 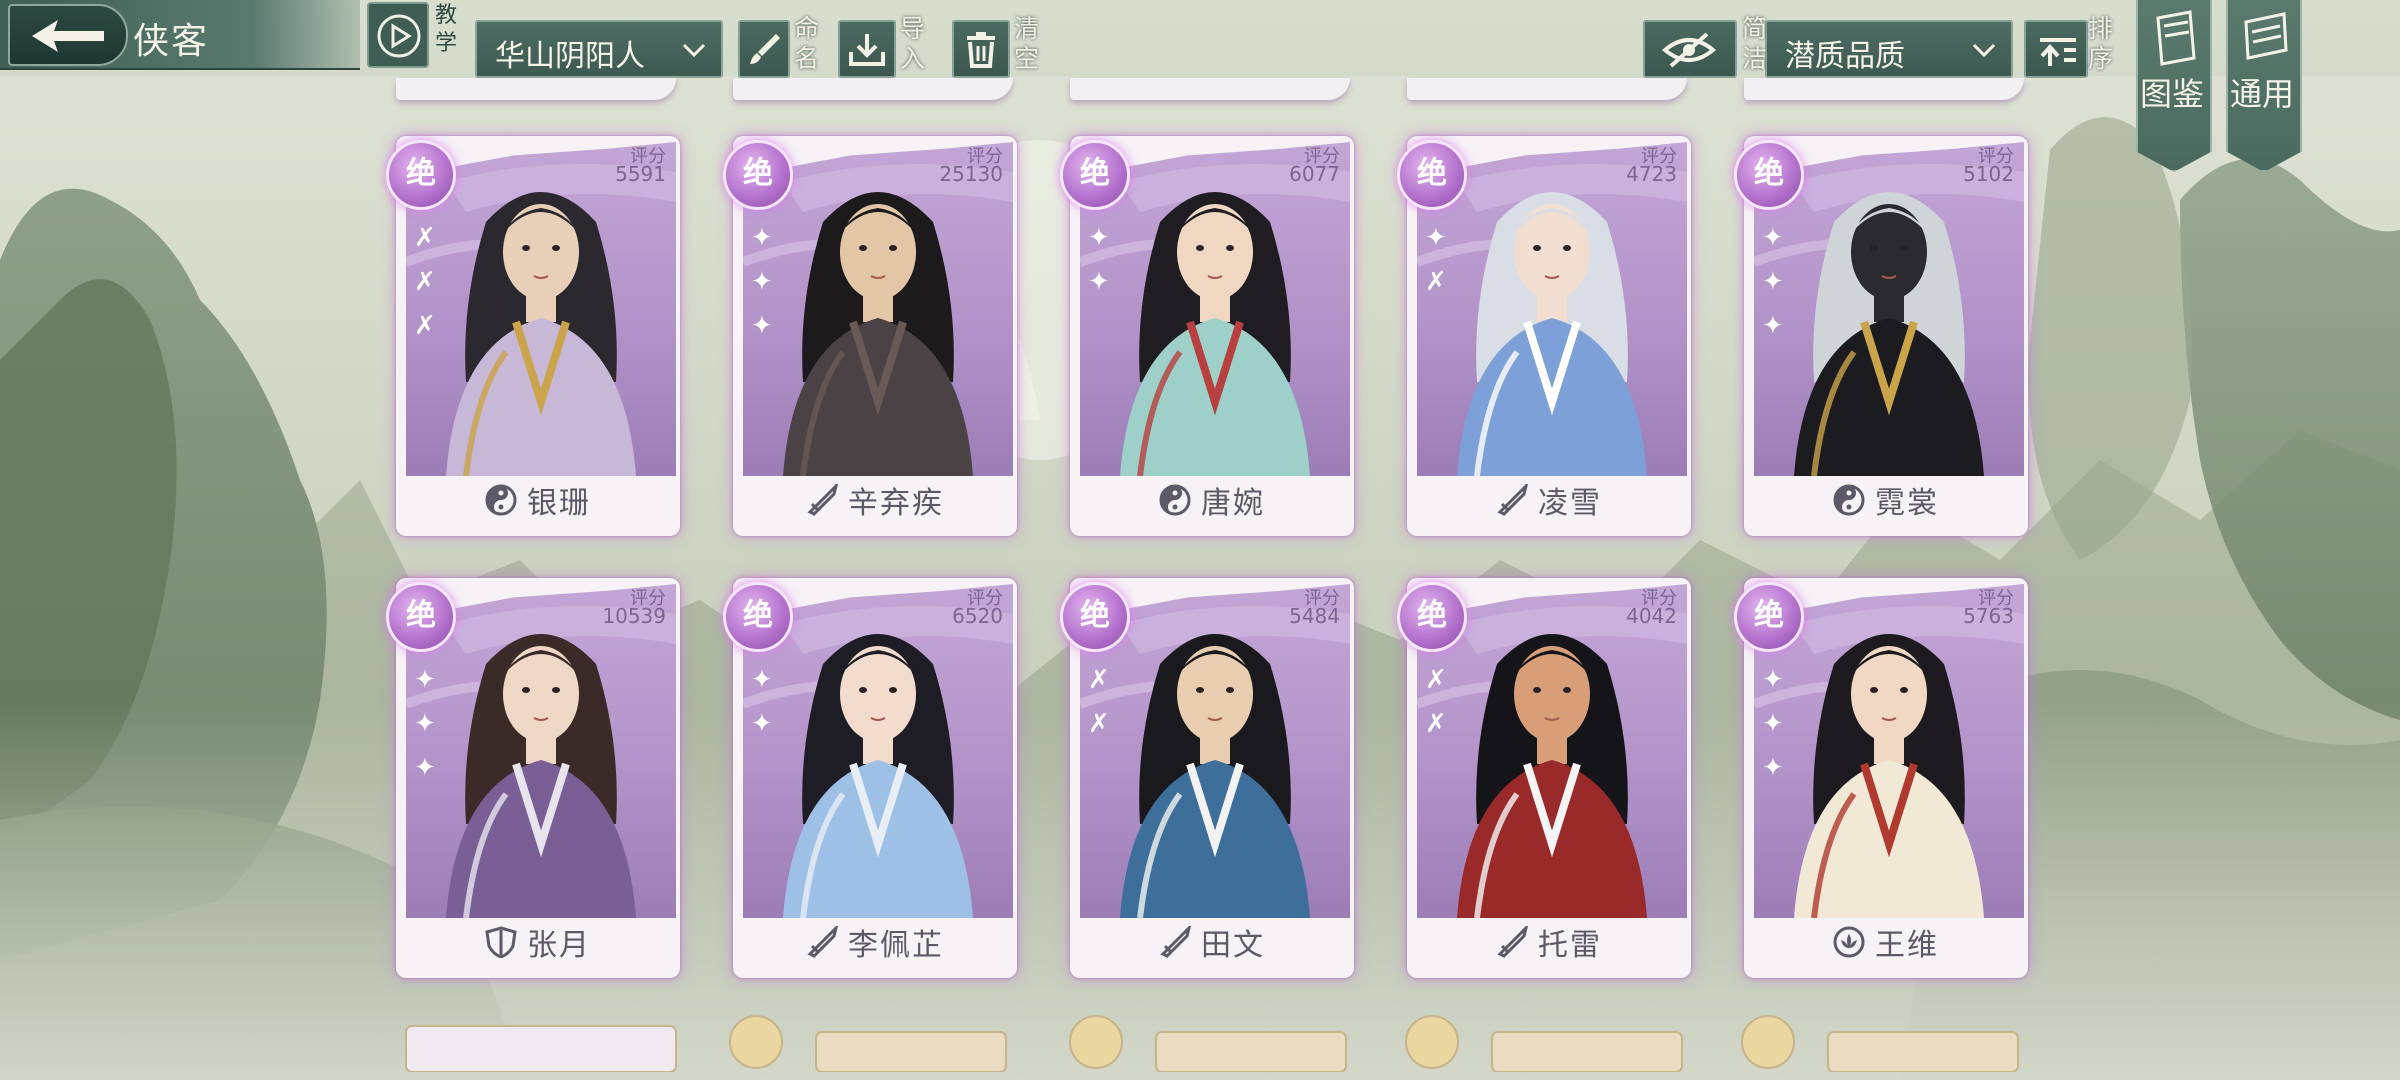 I want to click on trash-icon, so click(x=981, y=50).